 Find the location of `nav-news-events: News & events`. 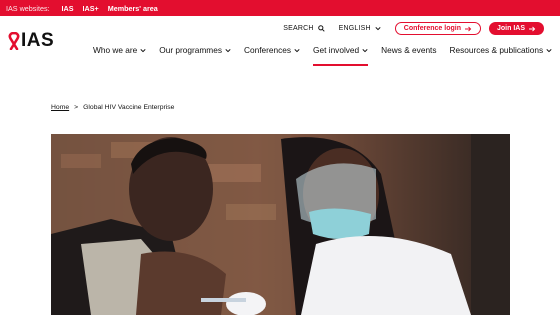

nav-news-events: News & events is located at coordinates (408, 50).